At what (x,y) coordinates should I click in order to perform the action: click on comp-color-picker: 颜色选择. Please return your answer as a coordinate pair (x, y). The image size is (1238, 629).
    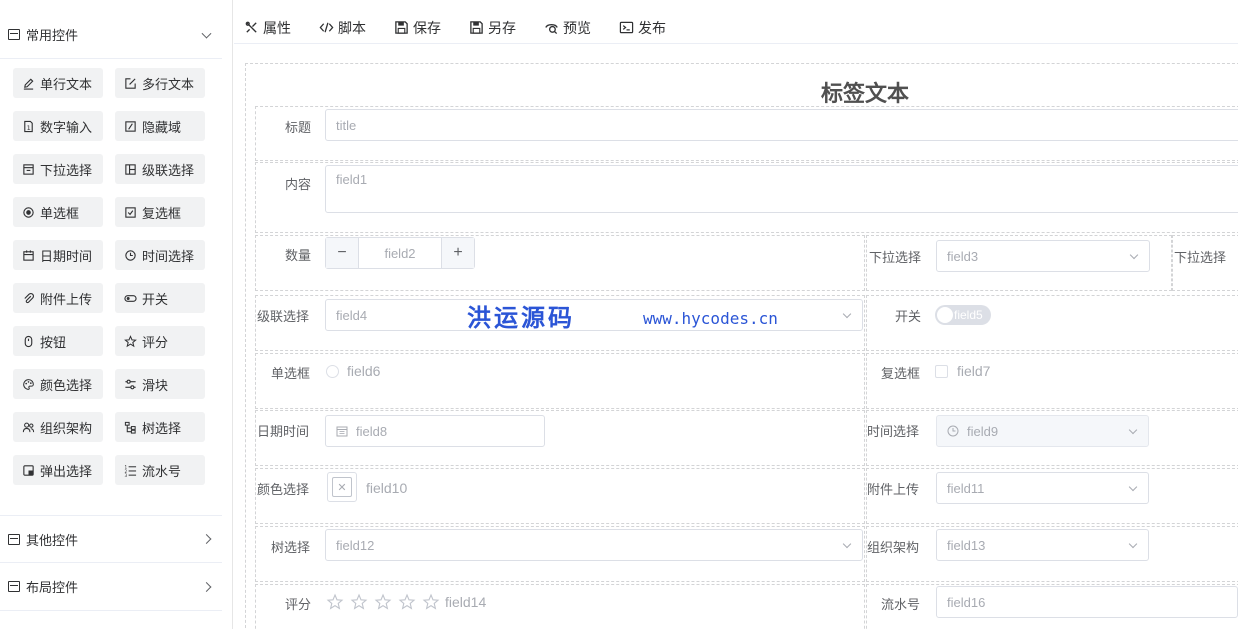
    Looking at the image, I should click on (58, 384).